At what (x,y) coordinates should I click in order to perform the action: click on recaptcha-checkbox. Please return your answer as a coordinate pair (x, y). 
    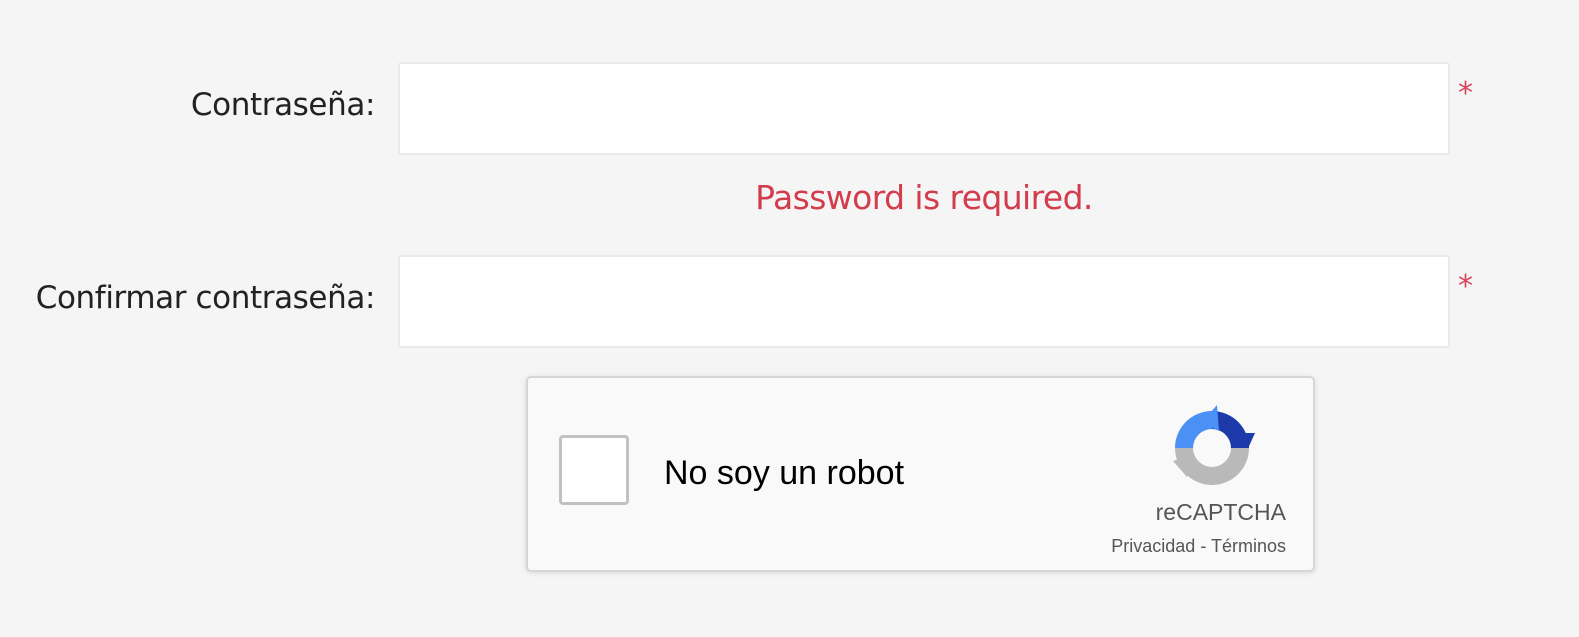
    Looking at the image, I should click on (594, 470).